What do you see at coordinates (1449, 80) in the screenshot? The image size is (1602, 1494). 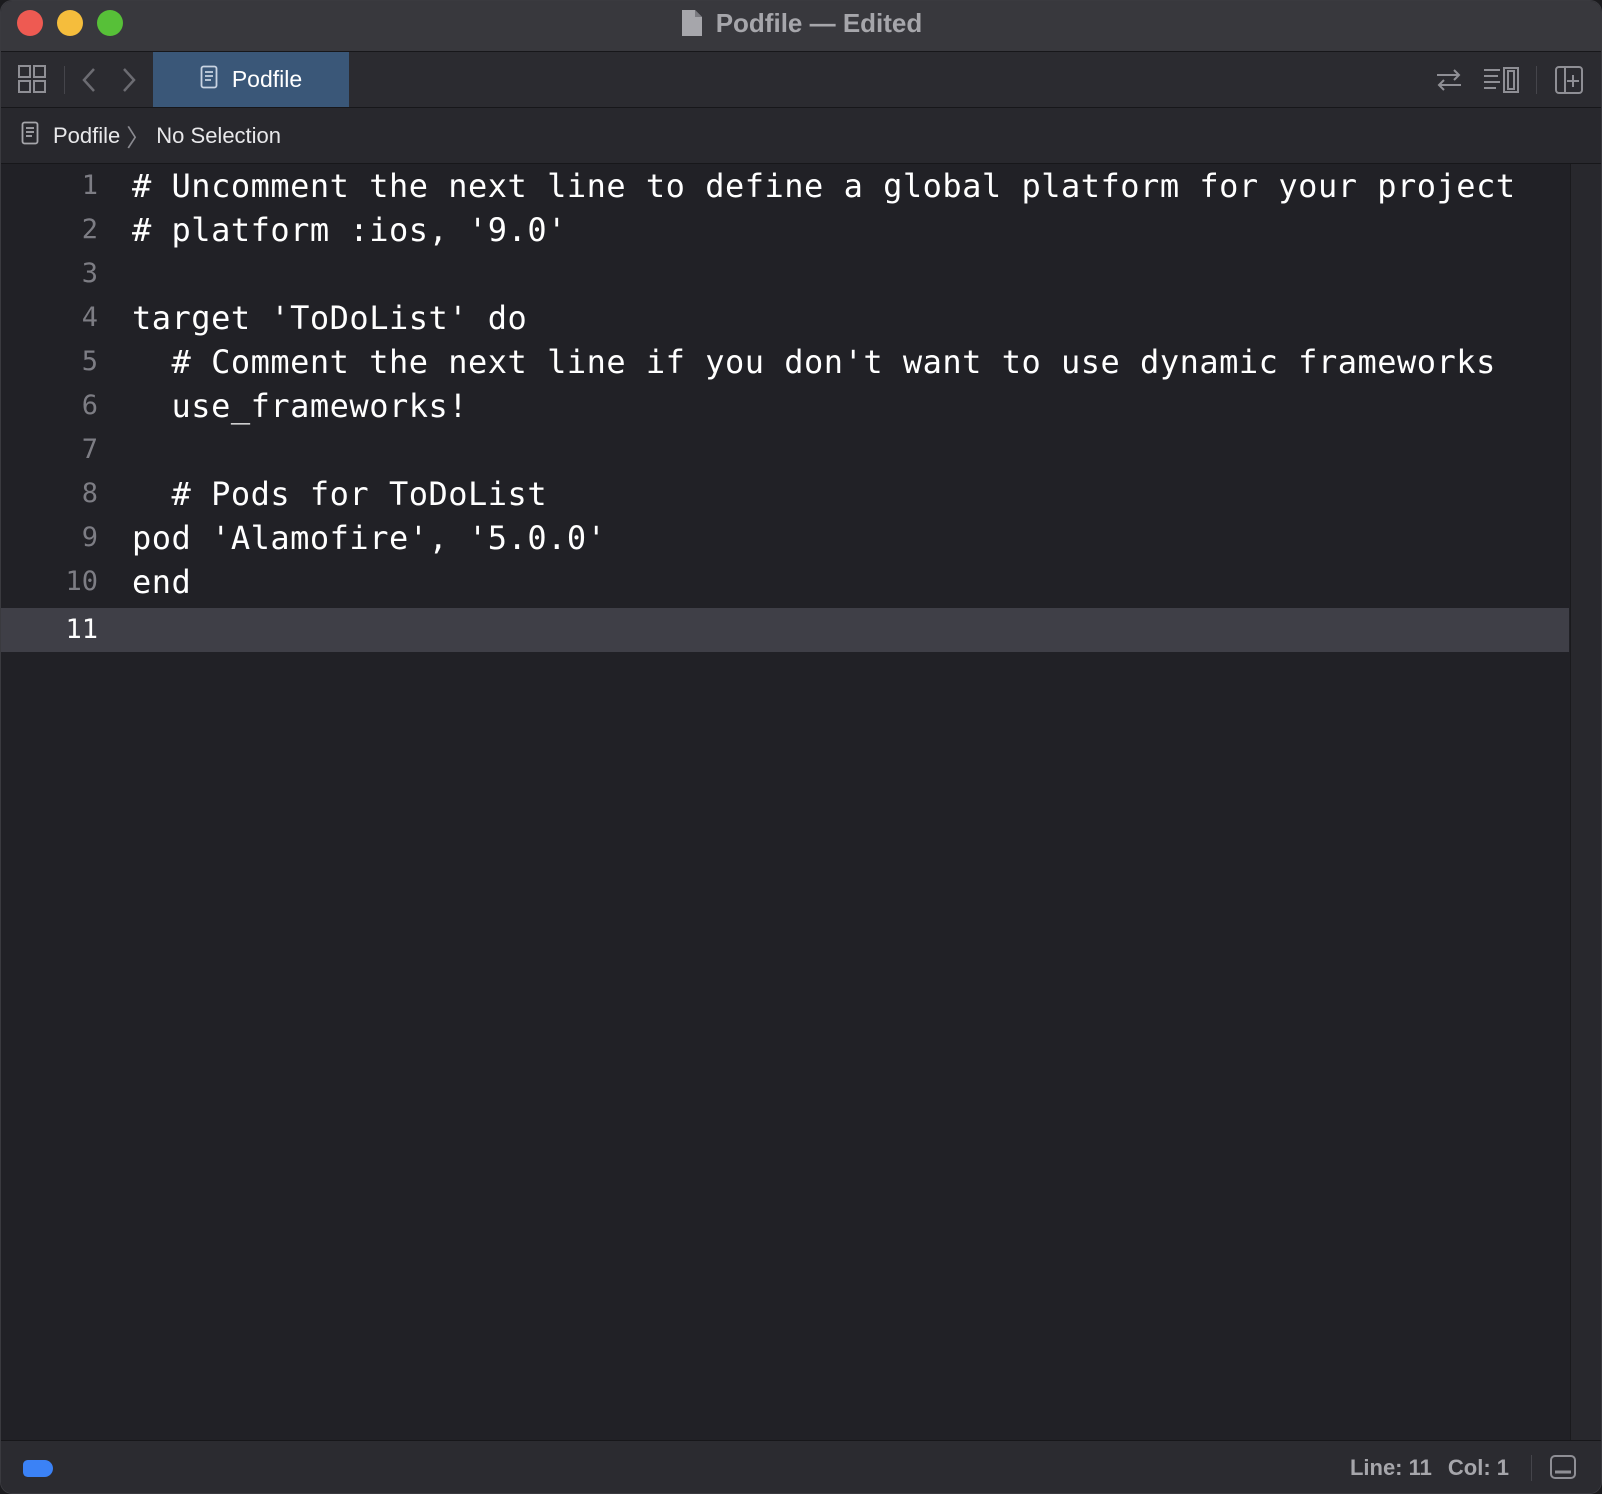 I see `swap-arrows-icon` at bounding box center [1449, 80].